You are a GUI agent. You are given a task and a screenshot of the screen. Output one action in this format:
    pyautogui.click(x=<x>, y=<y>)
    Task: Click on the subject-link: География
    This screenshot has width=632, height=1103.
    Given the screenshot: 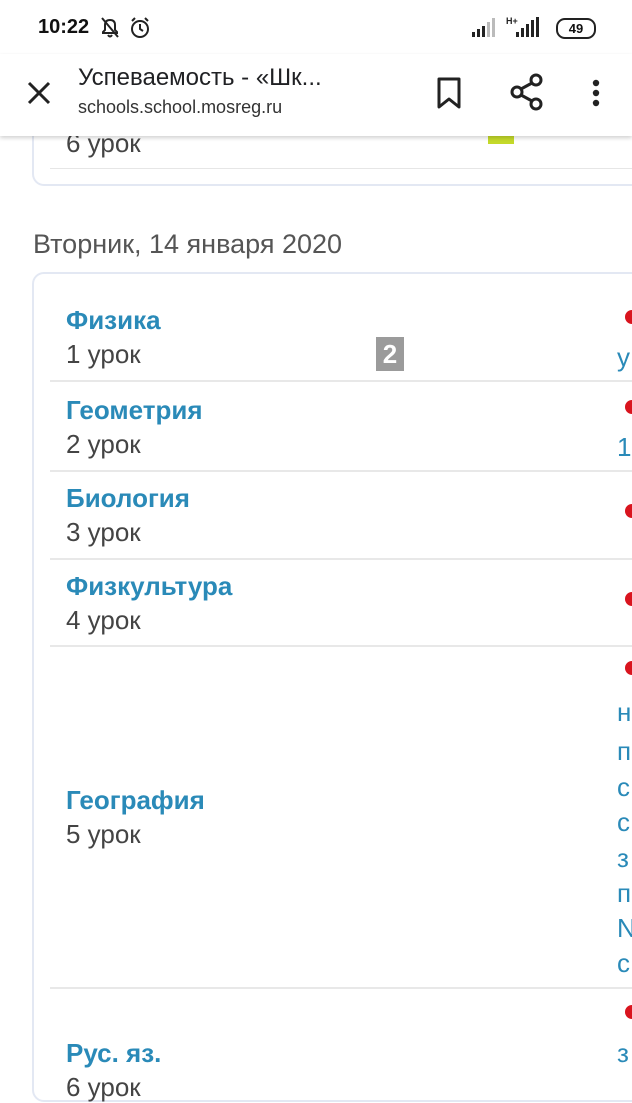 What is the action you would take?
    pyautogui.click(x=135, y=800)
    